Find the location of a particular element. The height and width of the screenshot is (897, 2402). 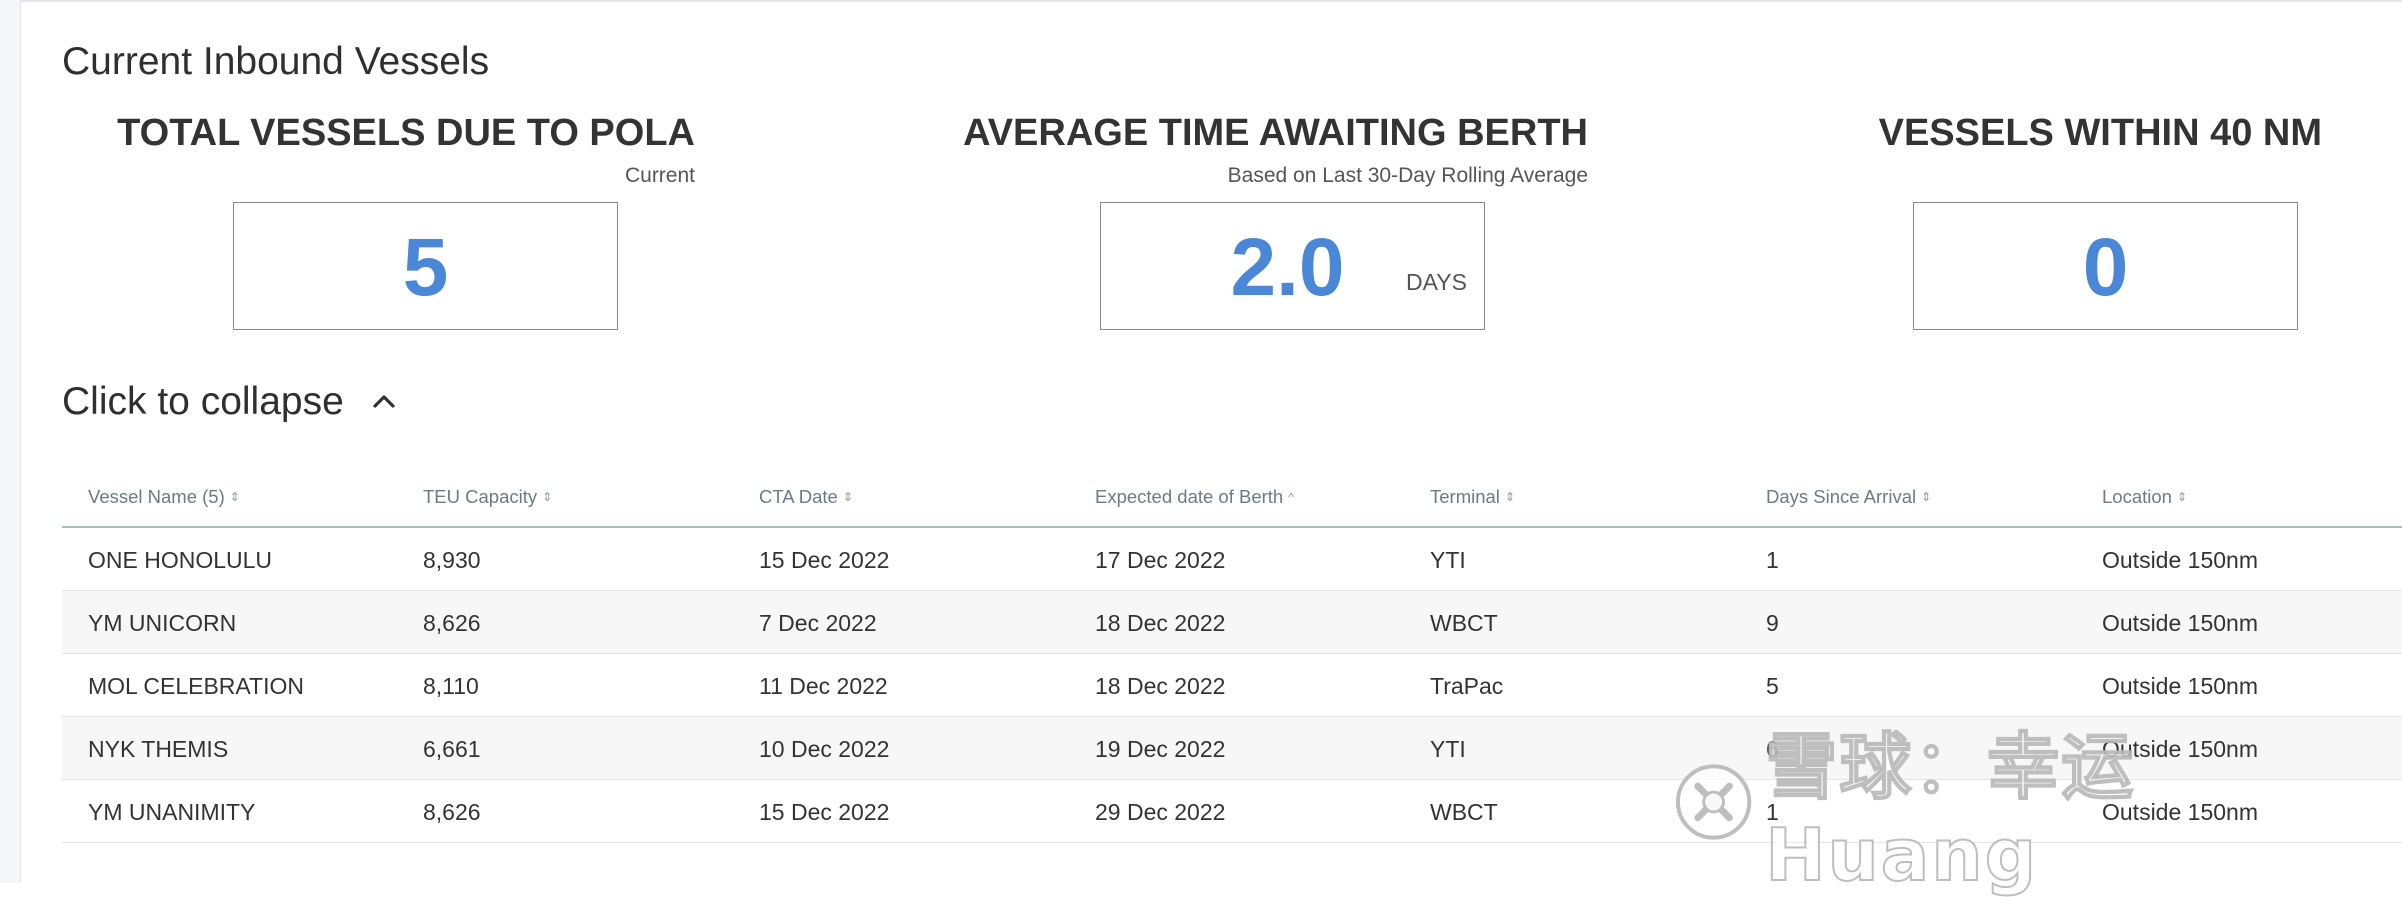

cell-days-since-arrival: 9 is located at coordinates (1772, 623).